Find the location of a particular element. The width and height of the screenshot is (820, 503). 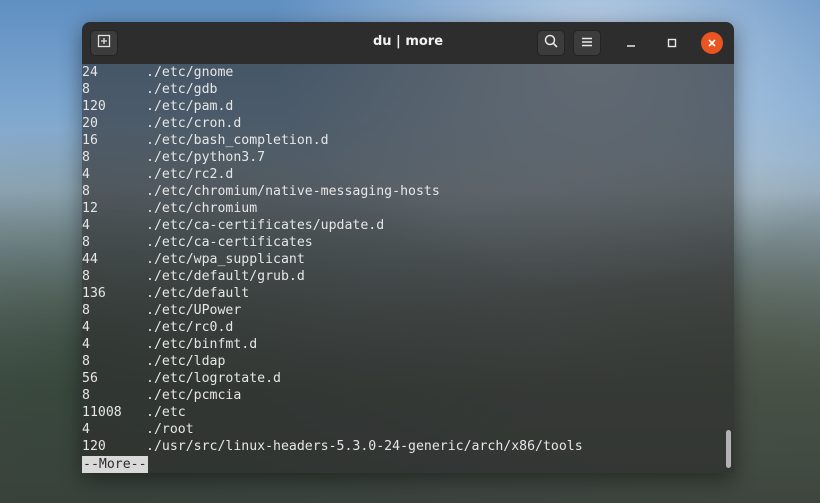

du-path: ./etc/wpa_supplicant is located at coordinates (225, 259).